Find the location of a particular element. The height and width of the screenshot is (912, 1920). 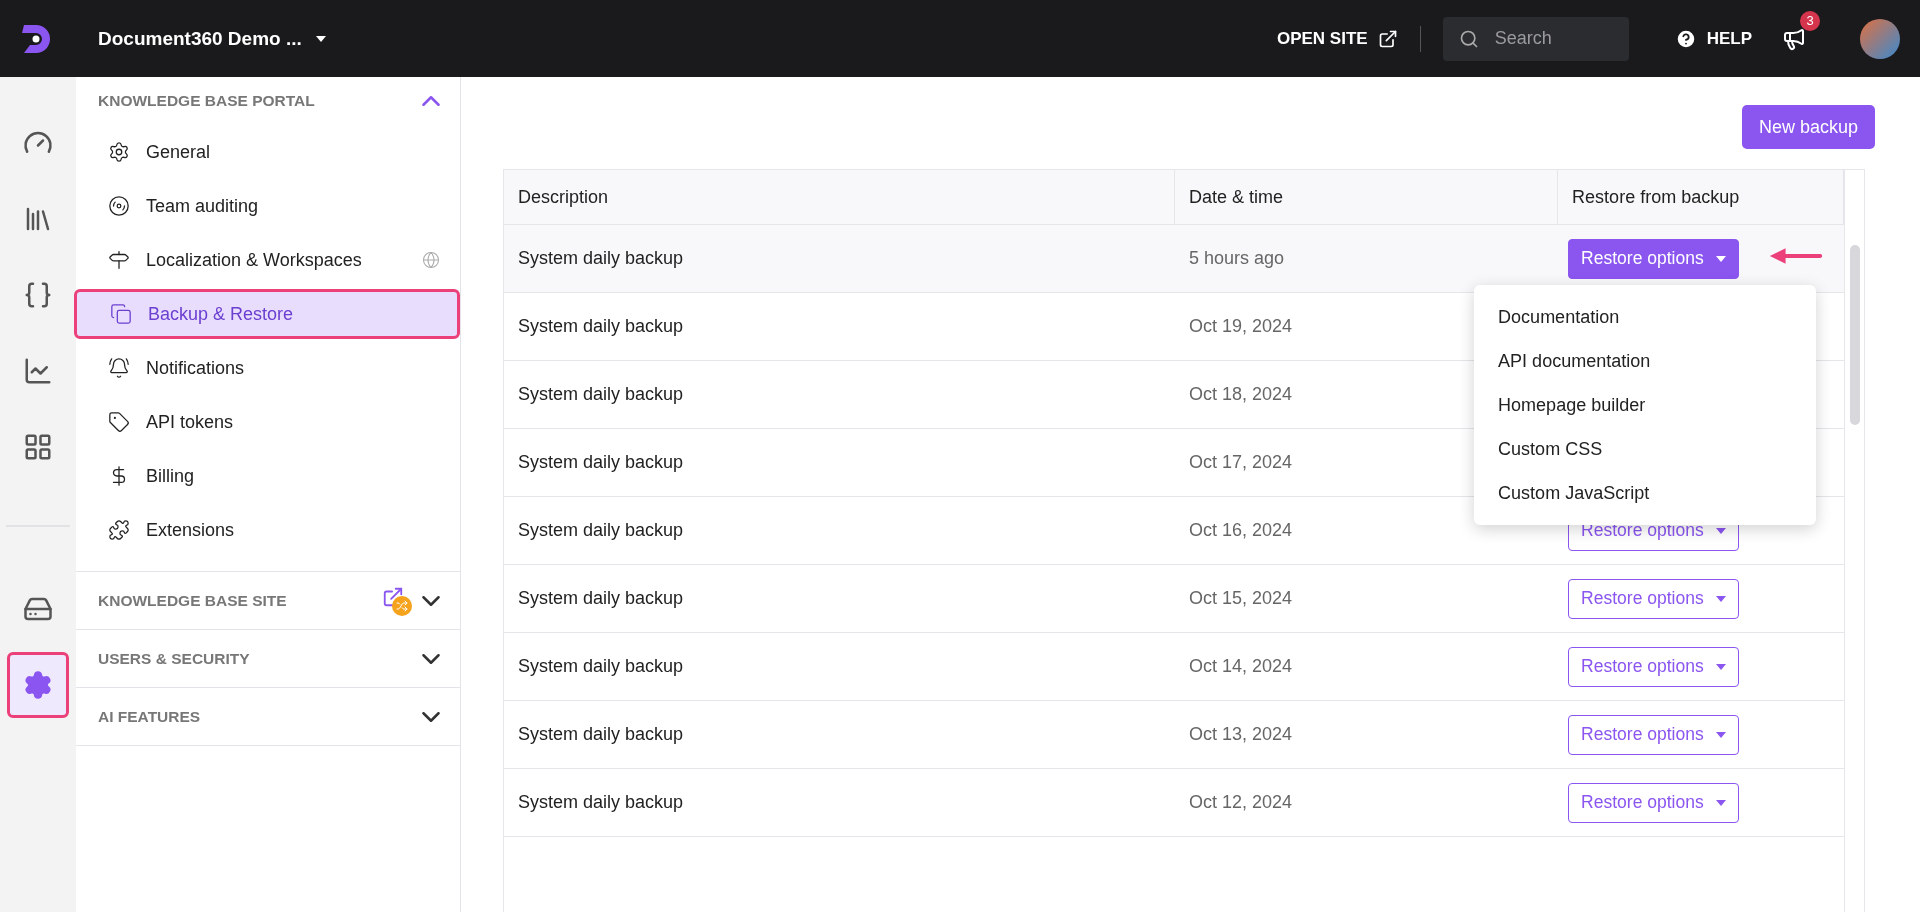

section-header: USERS & SECURITY is located at coordinates (268, 659).